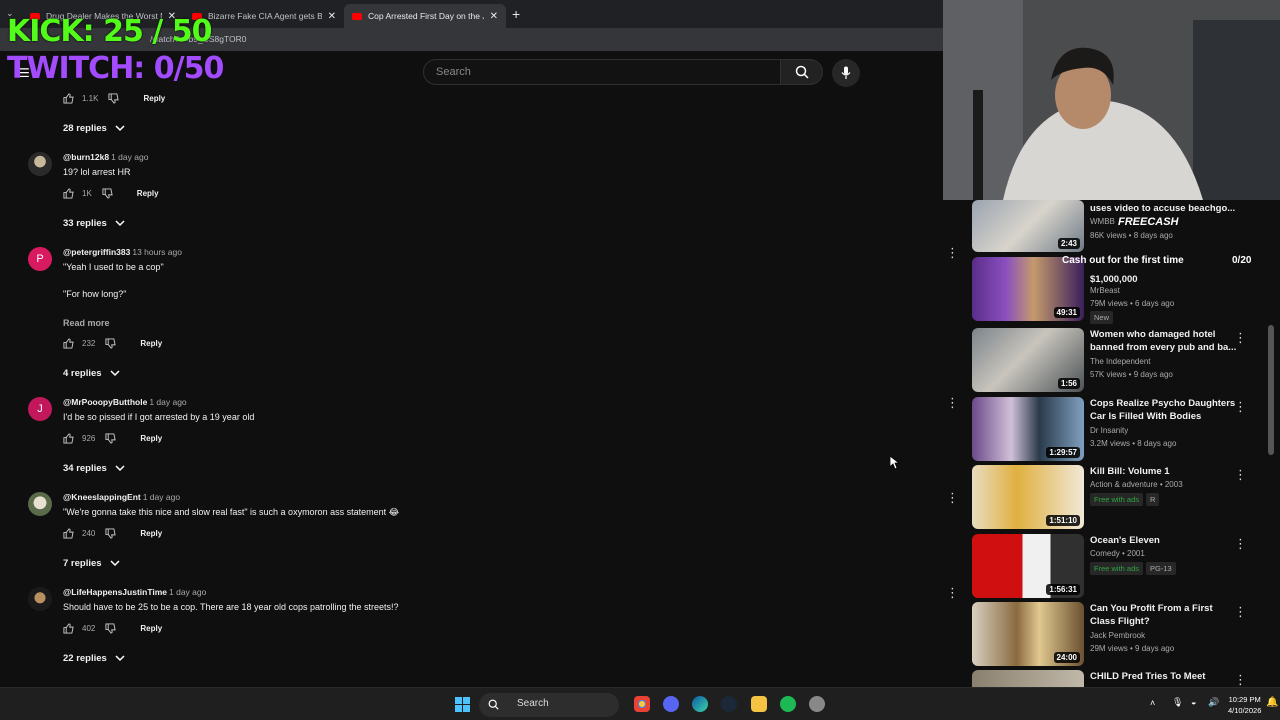  What do you see at coordinates (1028, 566) in the screenshot?
I see `video-thumbnail: 1:56:31` at bounding box center [1028, 566].